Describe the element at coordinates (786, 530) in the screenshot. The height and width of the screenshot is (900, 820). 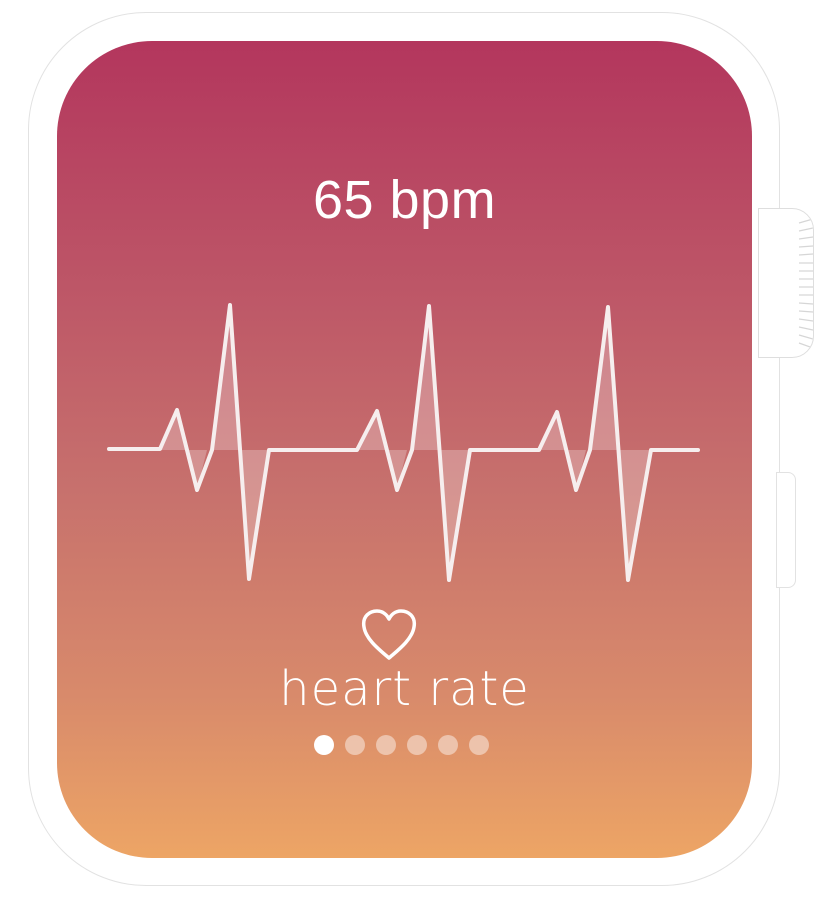
I see `side-button` at that location.